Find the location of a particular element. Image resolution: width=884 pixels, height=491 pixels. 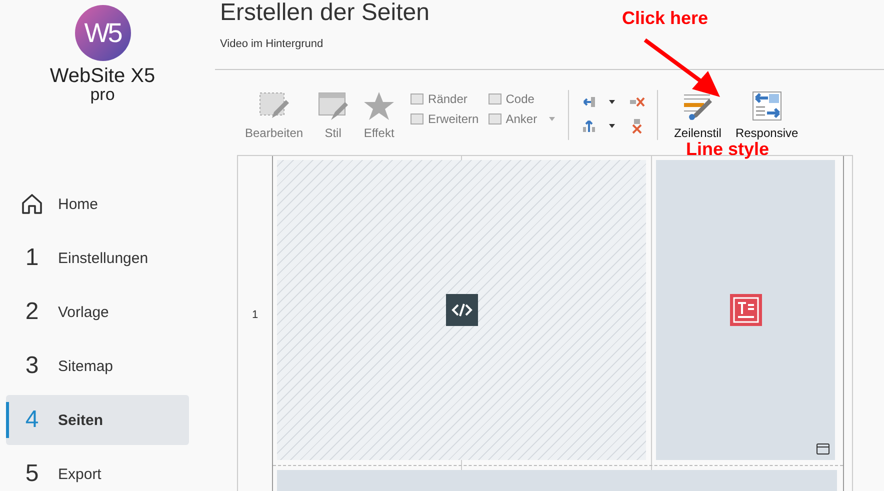

page-subtitle: Video im Hintergrund is located at coordinates (272, 44).